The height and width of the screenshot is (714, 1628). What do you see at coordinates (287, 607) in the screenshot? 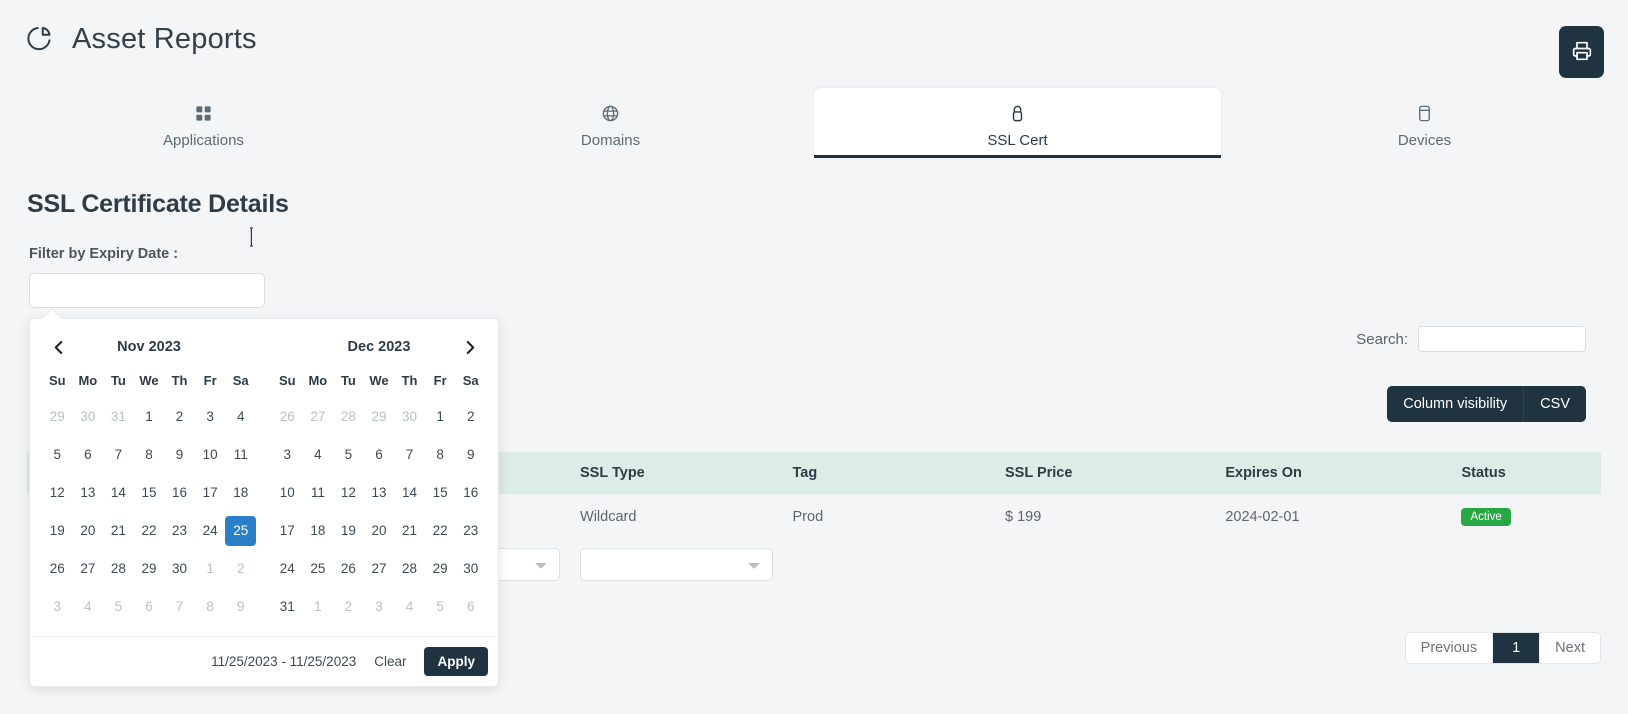
I see `calendar-day-right-35: 31` at bounding box center [287, 607].